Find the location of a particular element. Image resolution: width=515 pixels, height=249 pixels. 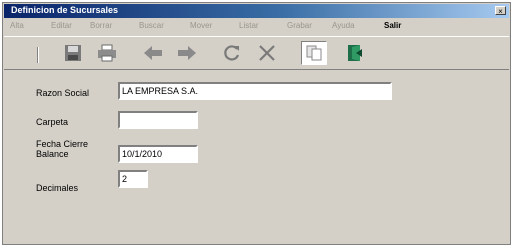

window-title: Definicion de Sucursales is located at coordinates (65, 10).